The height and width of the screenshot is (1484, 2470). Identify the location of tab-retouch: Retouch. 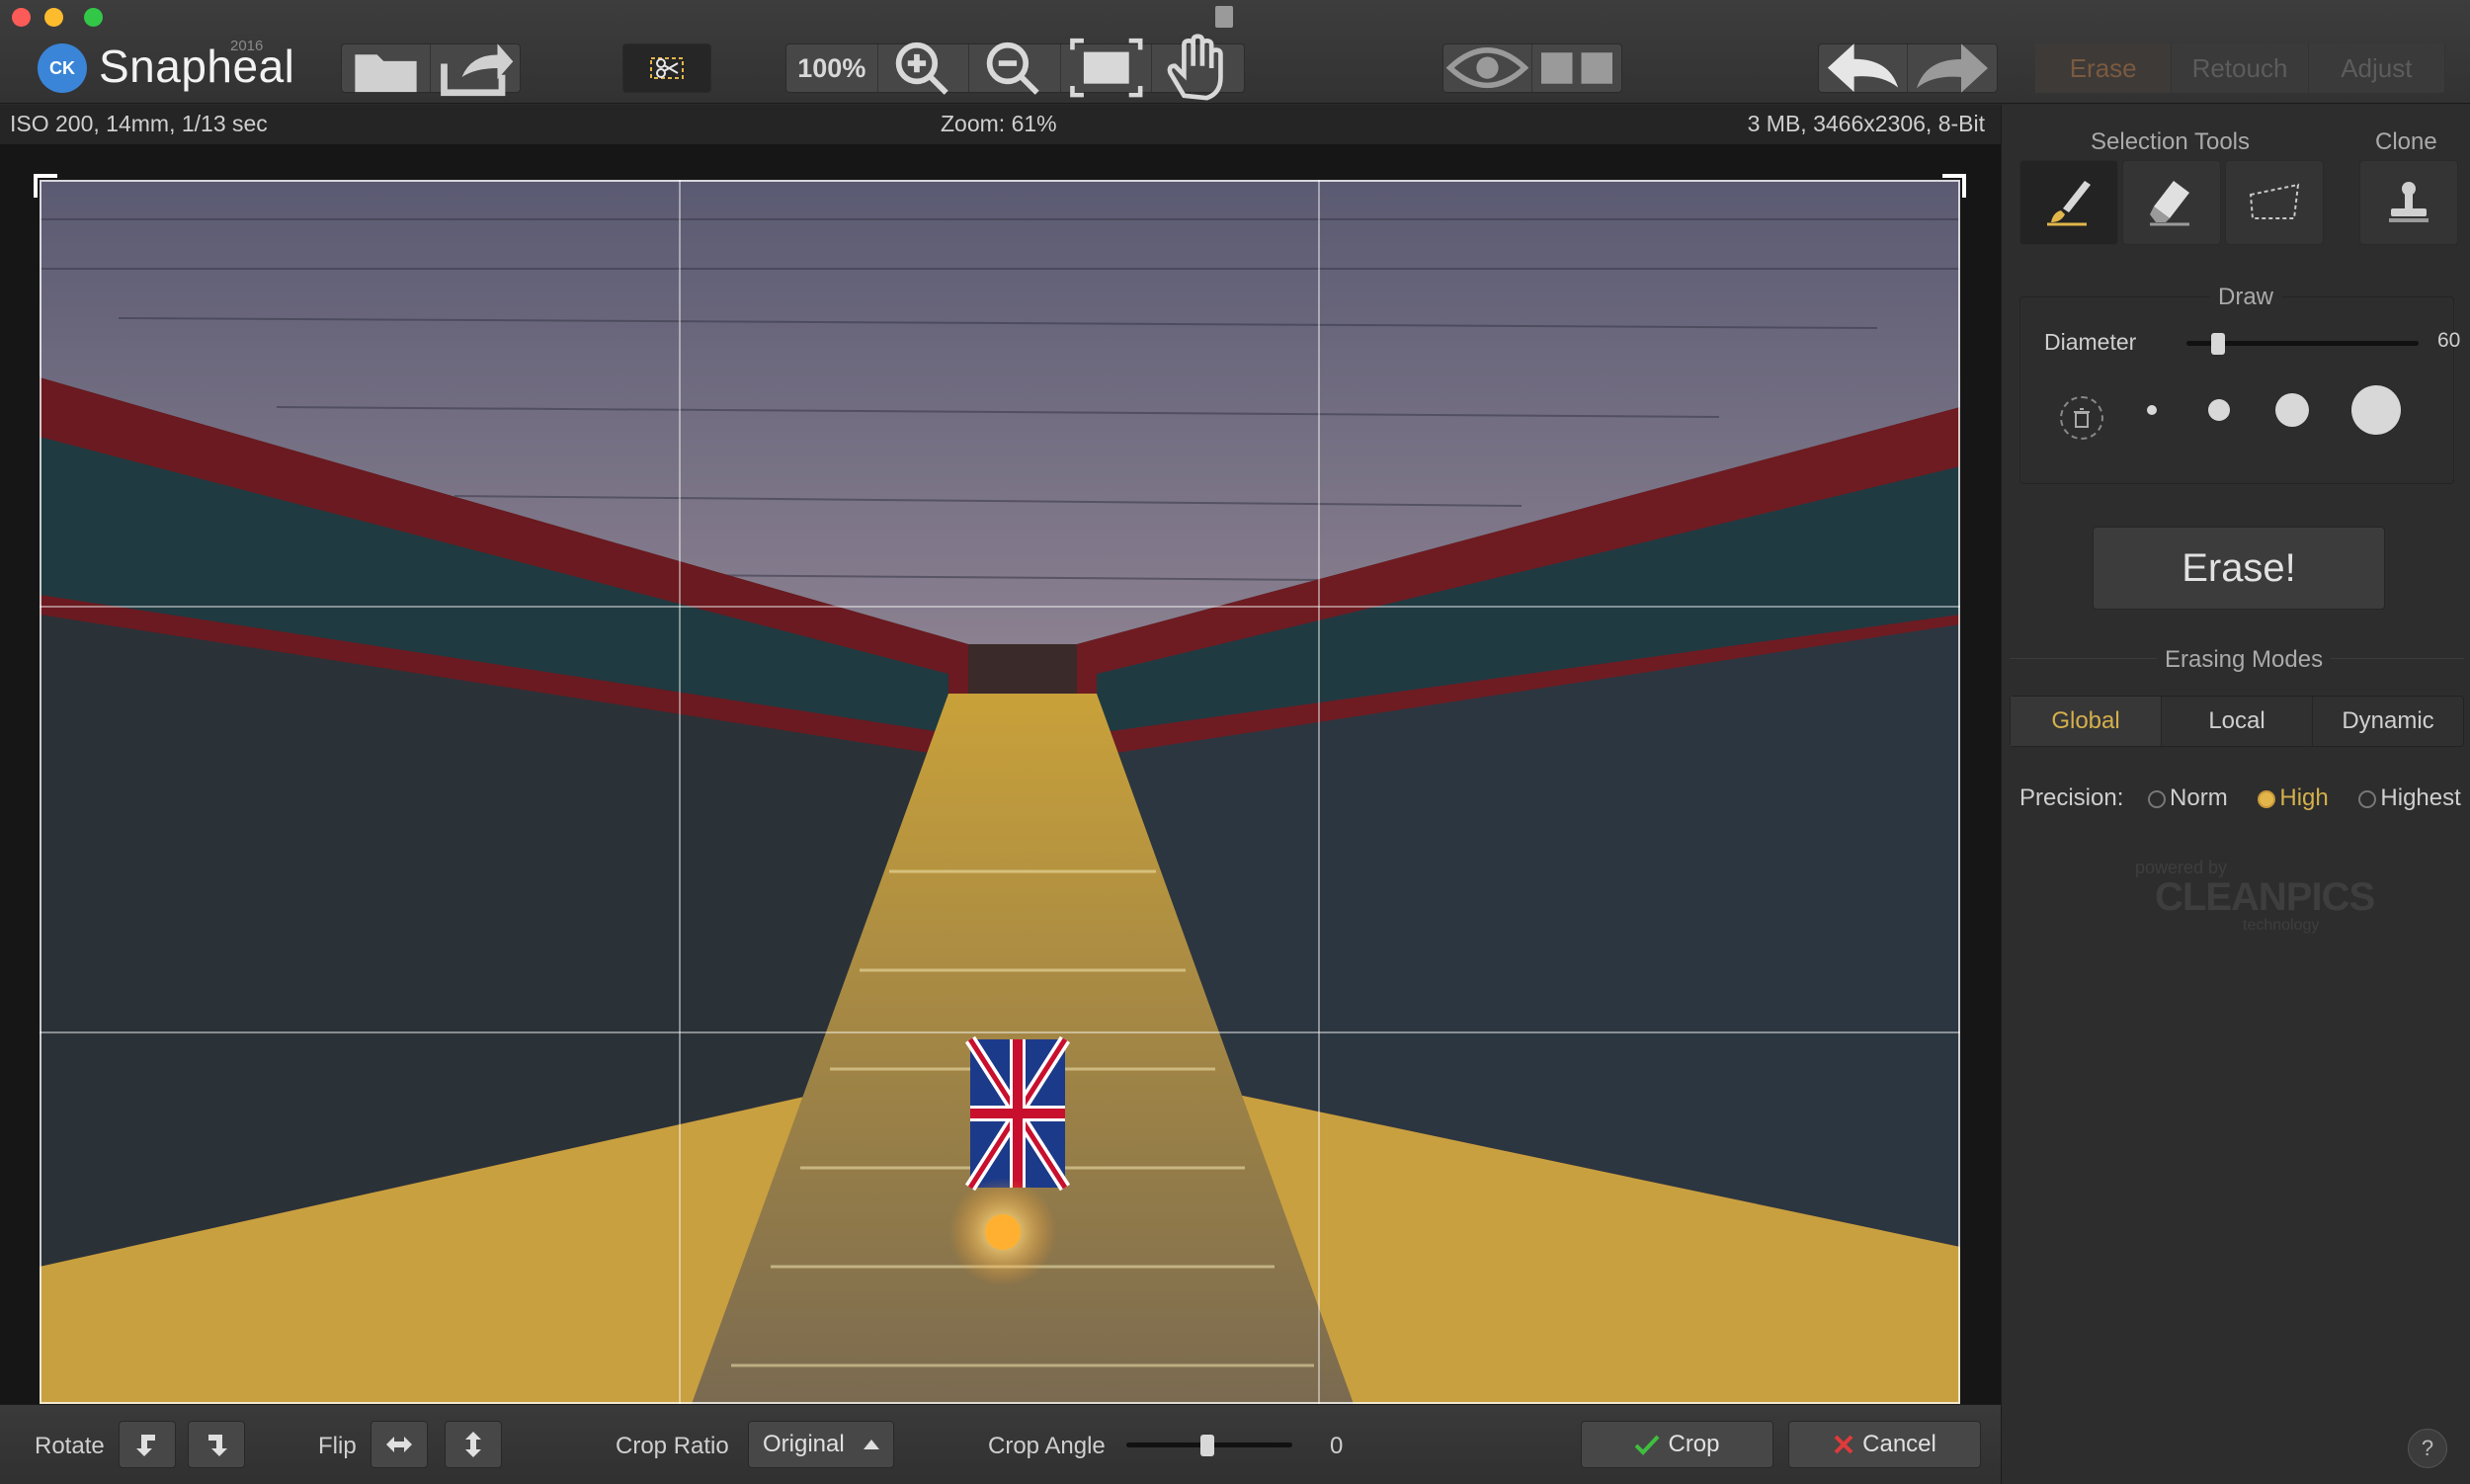
(2240, 68).